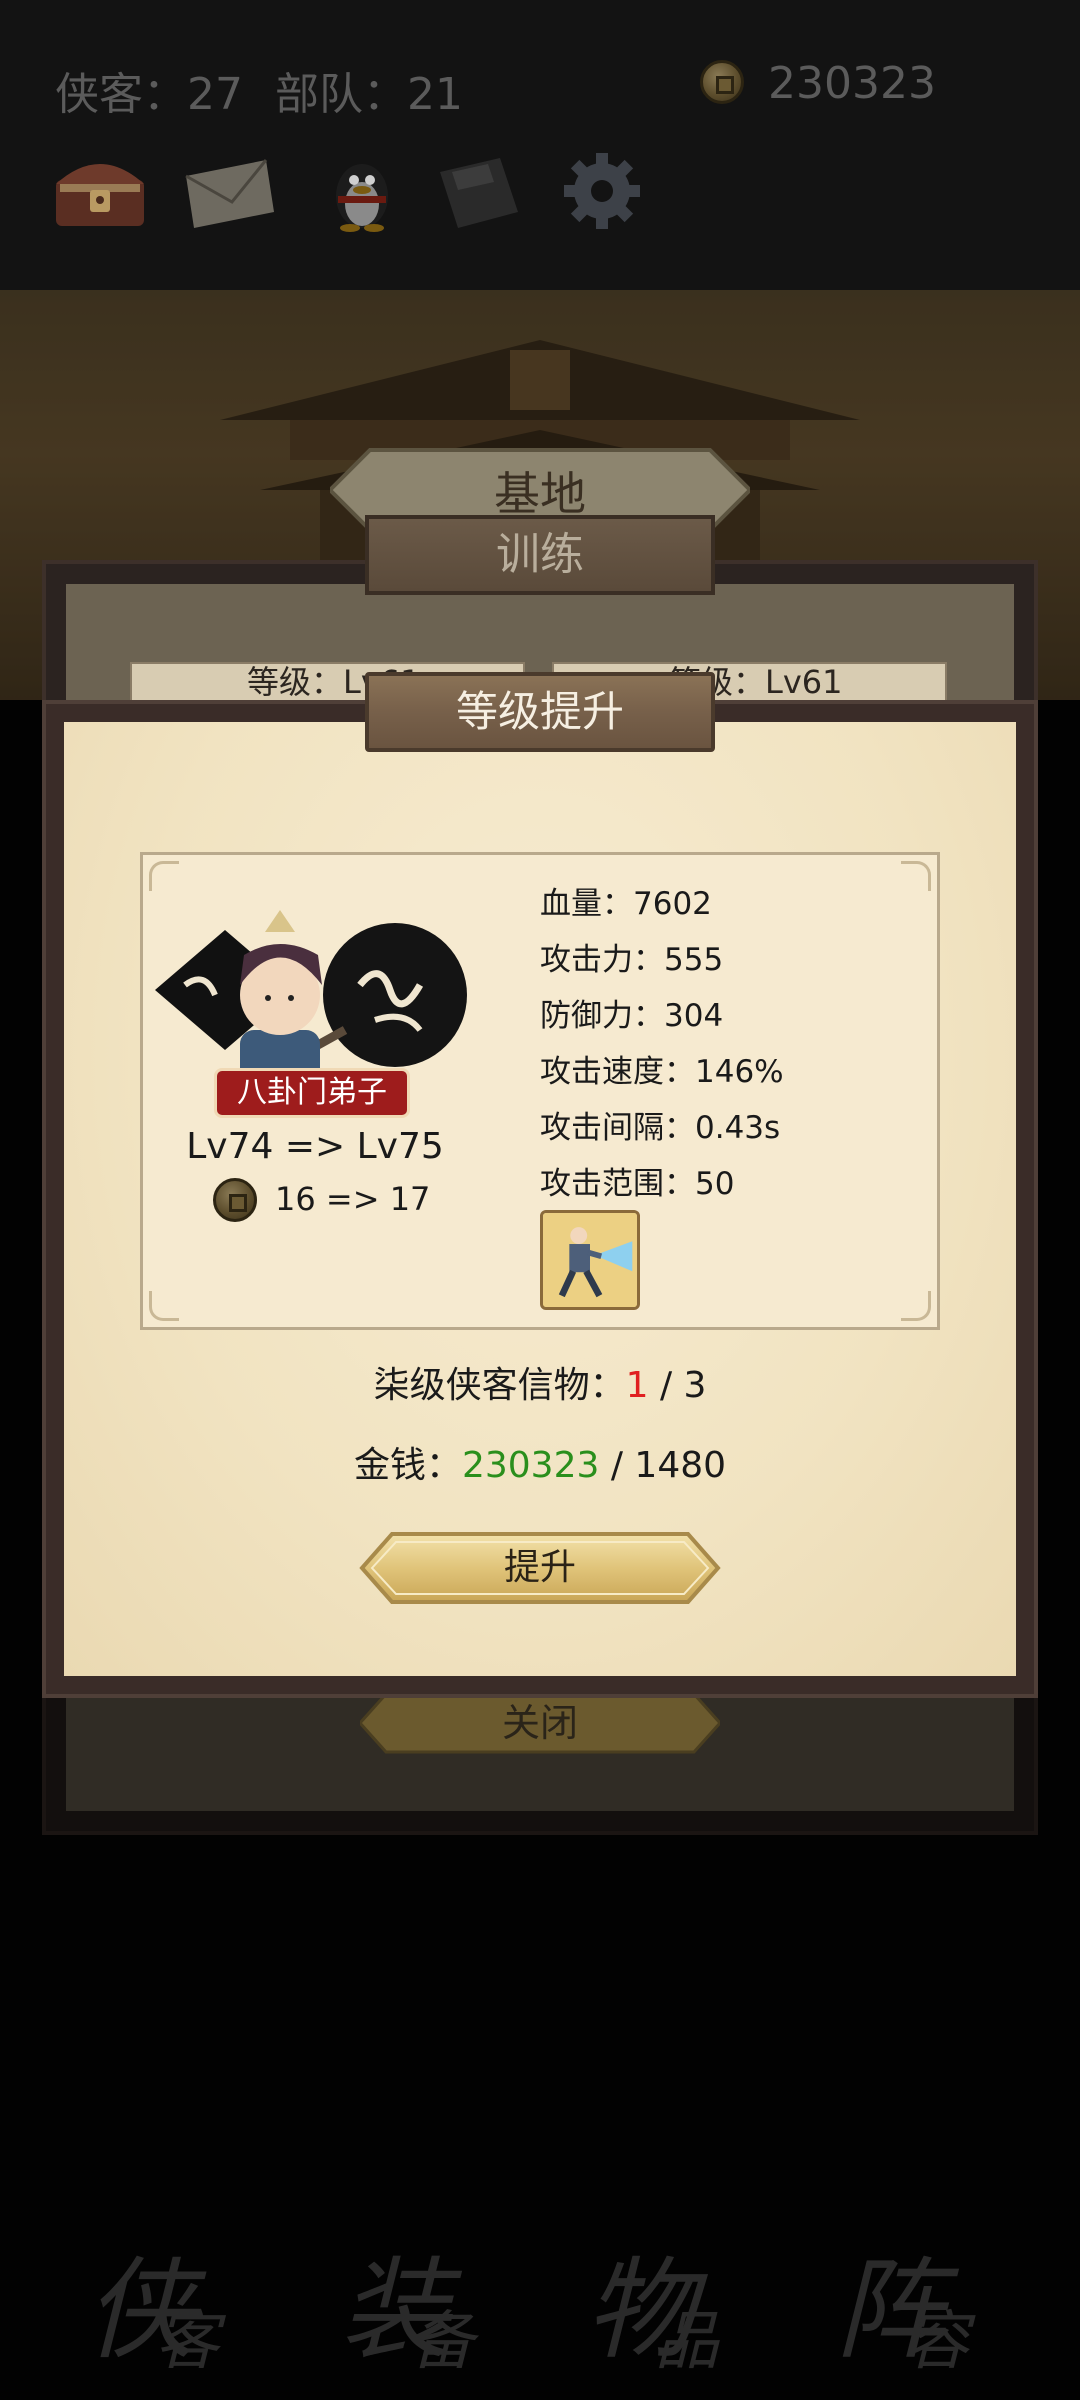  Describe the element at coordinates (937, 2342) in the screenshot. I see `nav-lineup-glyph-small: 容` at that location.